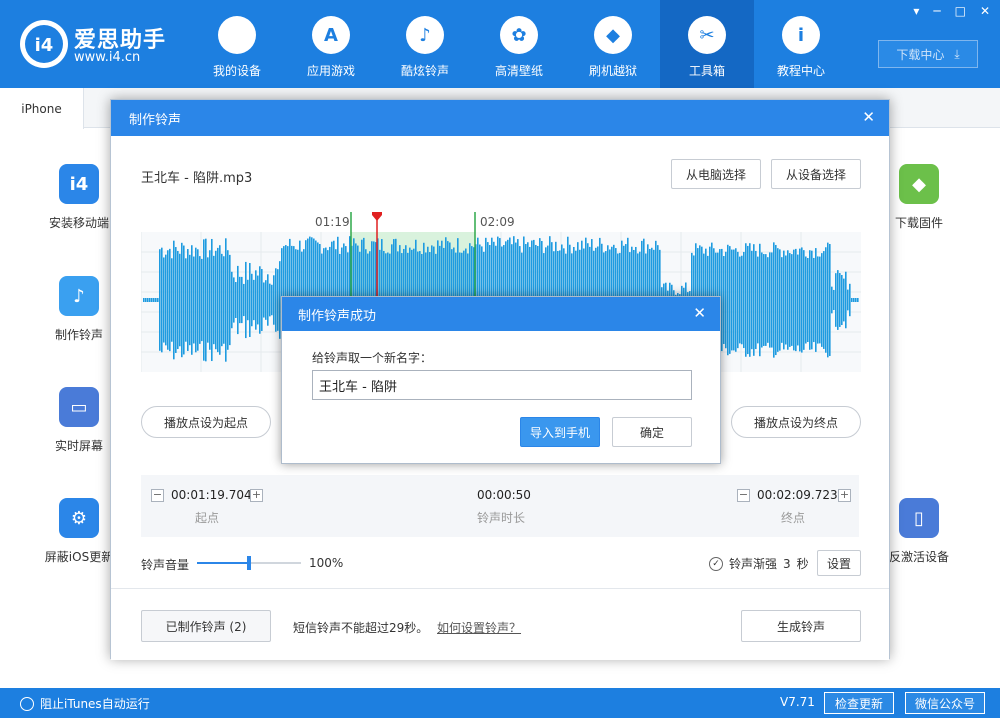 The height and width of the screenshot is (718, 1000). I want to click on fade-value: 3, so click(787, 563).